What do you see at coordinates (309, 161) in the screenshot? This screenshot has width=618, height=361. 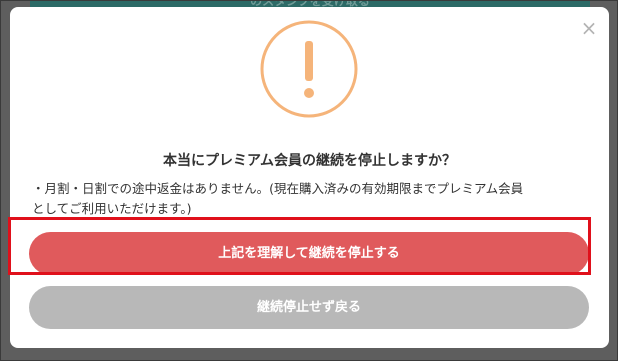 I see `modal-title: 本当にプレミアム会員の継続を停止しますか？` at bounding box center [309, 161].